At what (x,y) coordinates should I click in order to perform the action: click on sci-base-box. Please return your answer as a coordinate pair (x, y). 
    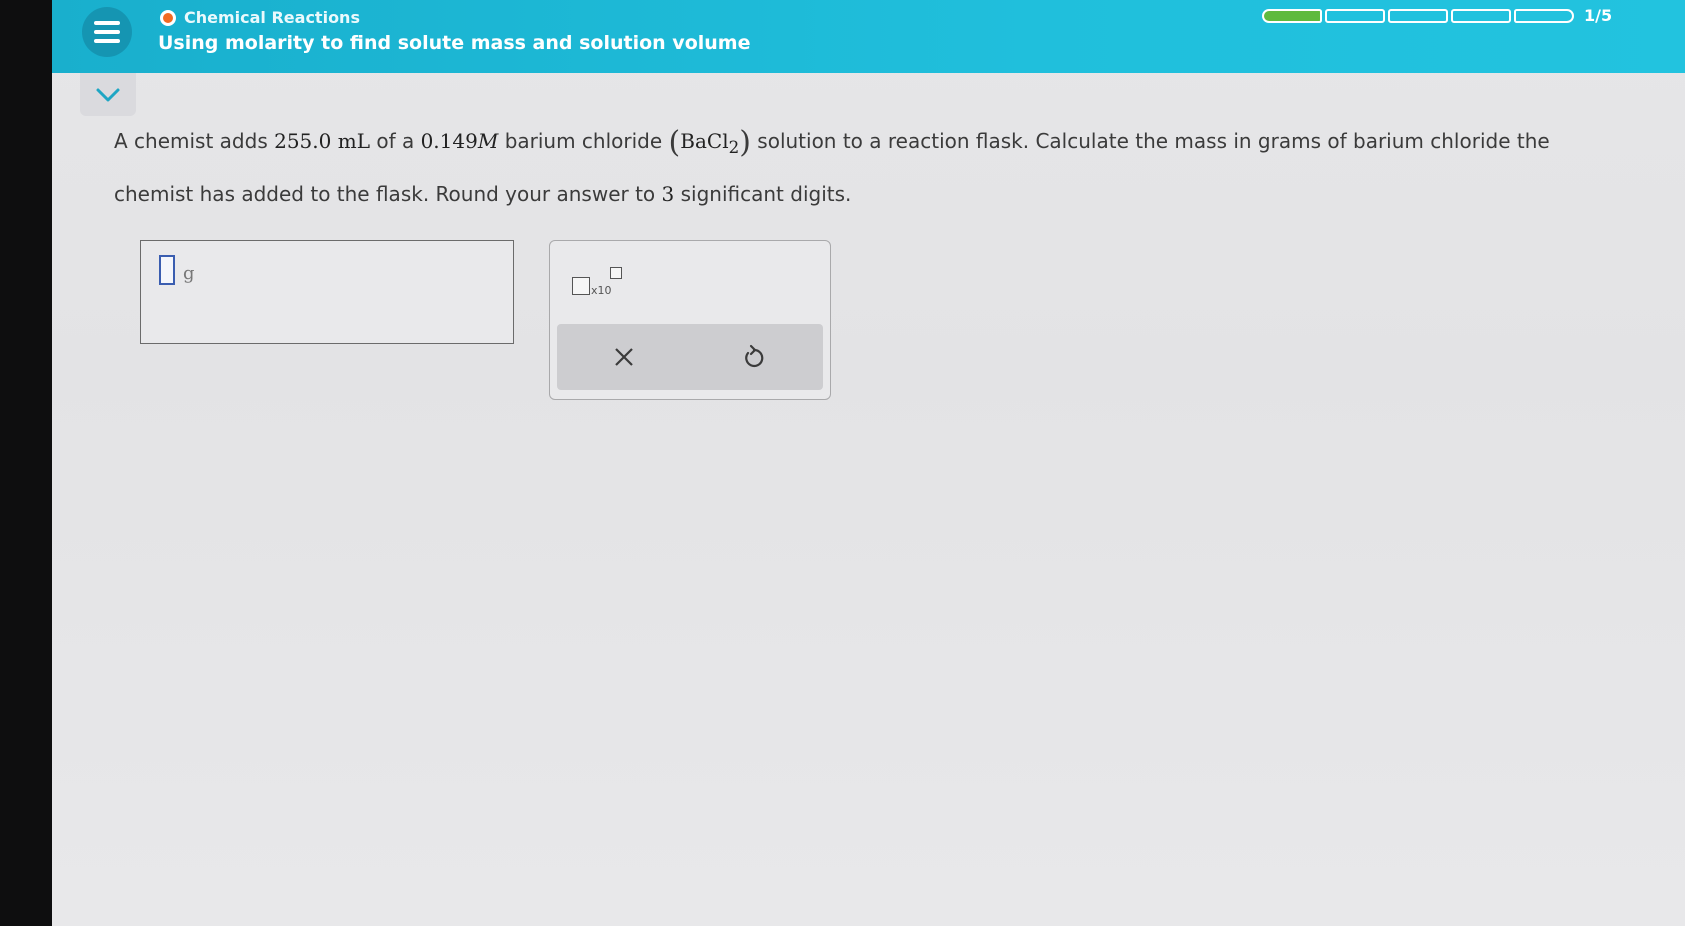
    Looking at the image, I should click on (581, 286).